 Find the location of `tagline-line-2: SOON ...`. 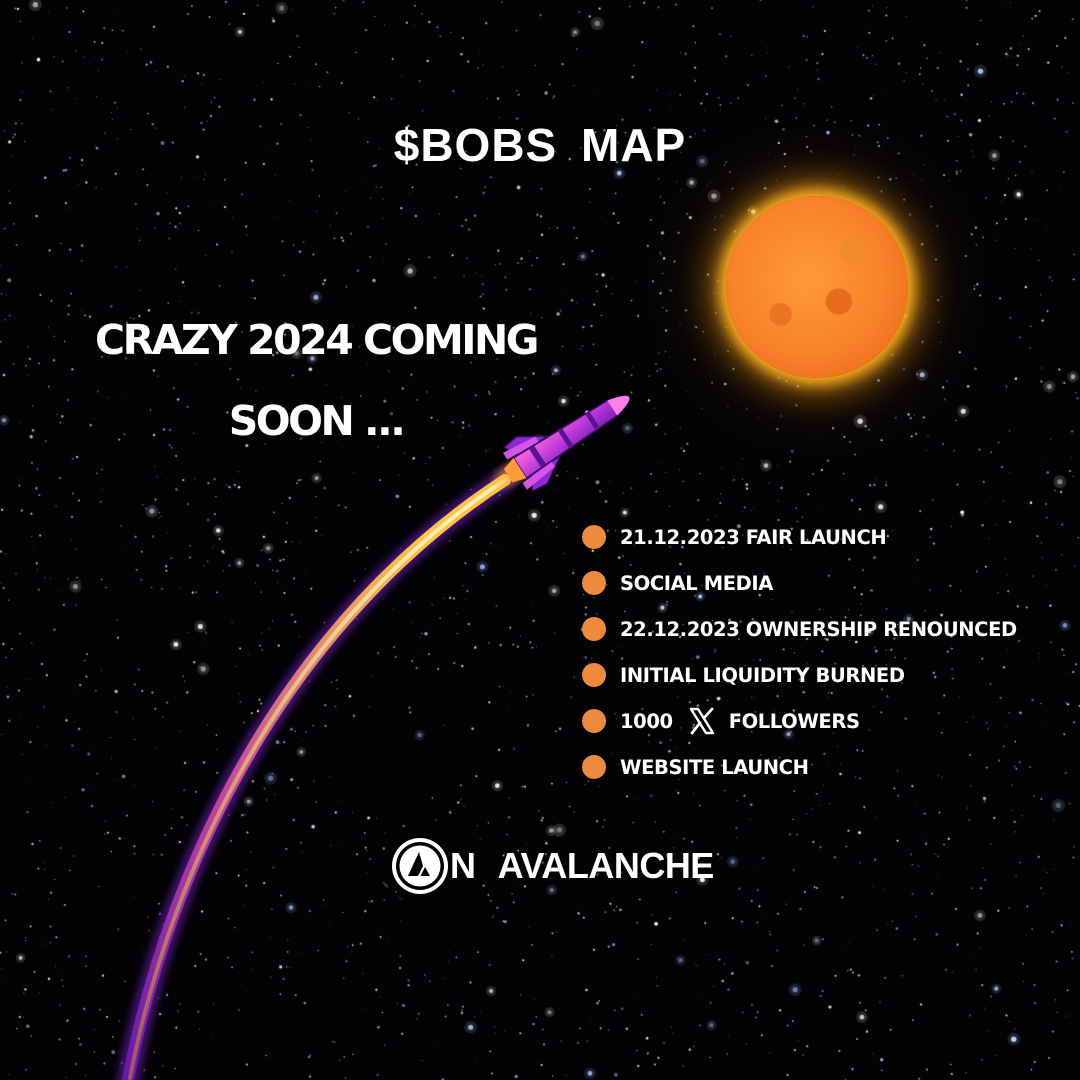

tagline-line-2: SOON ... is located at coordinates (317, 421).